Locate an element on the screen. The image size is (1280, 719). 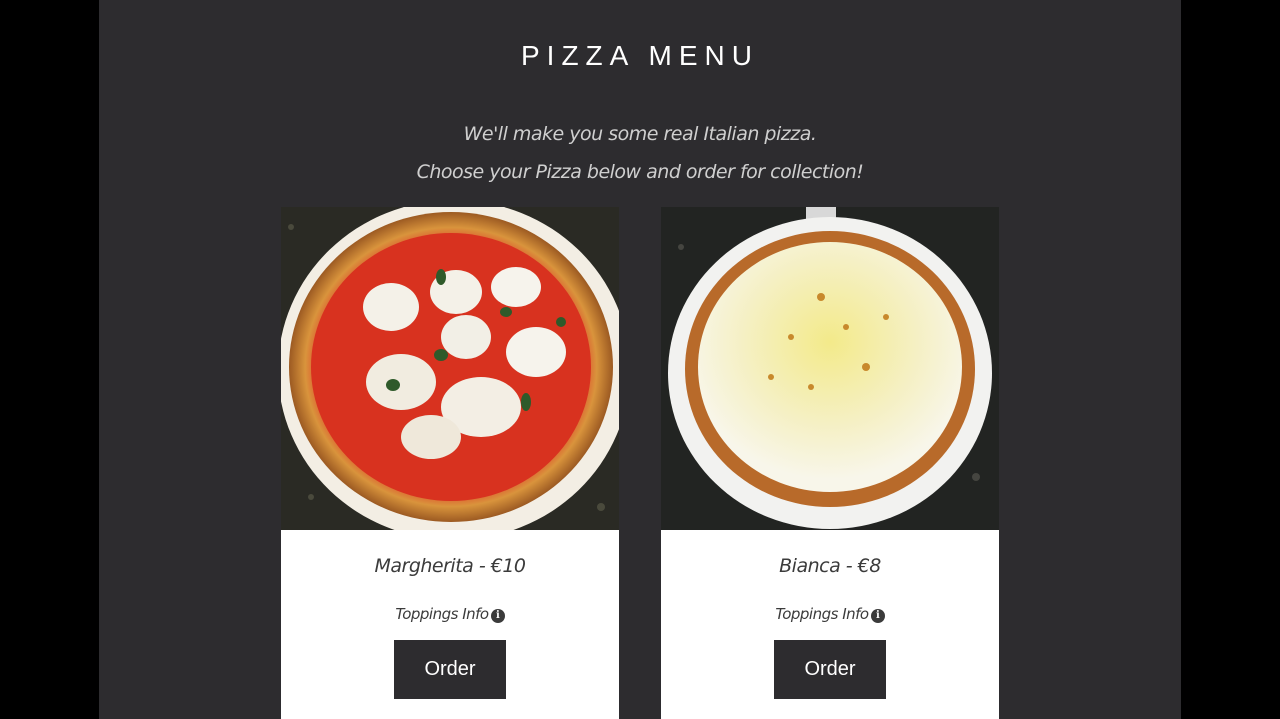
pizza-name-price: Margherita - €10 is located at coordinates (450, 566).